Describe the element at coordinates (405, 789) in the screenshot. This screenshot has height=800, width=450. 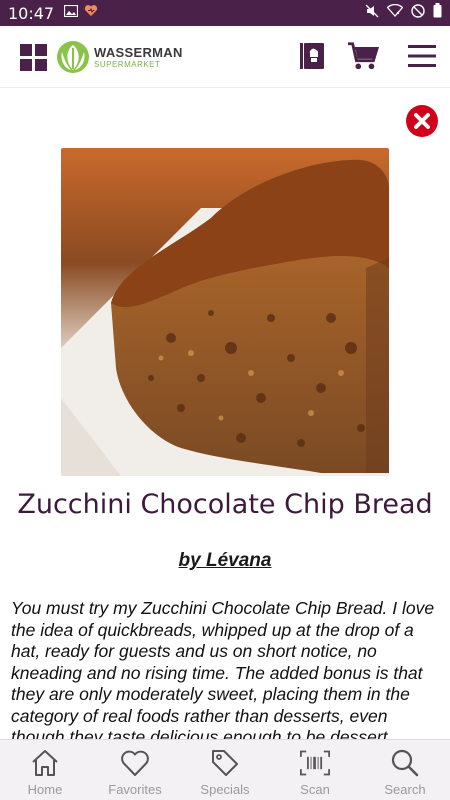
I see `nav-search-label: Search` at that location.